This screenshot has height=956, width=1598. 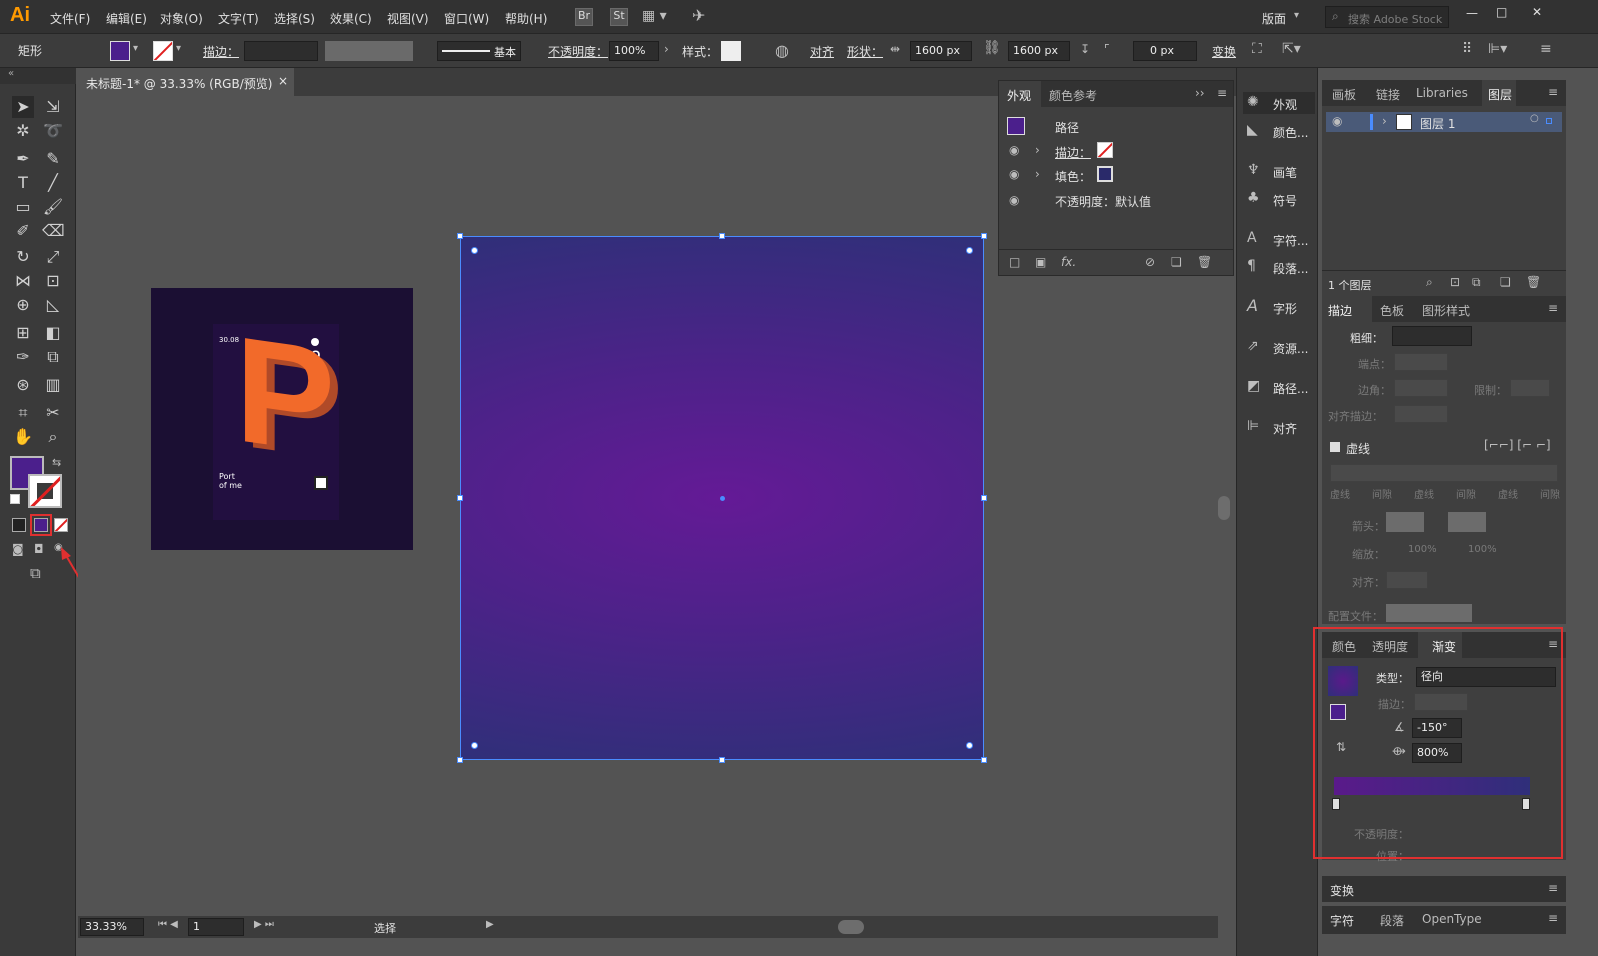 What do you see at coordinates (53, 107) in the screenshot?
I see `direct-selection-tool-icon: ⇲` at bounding box center [53, 107].